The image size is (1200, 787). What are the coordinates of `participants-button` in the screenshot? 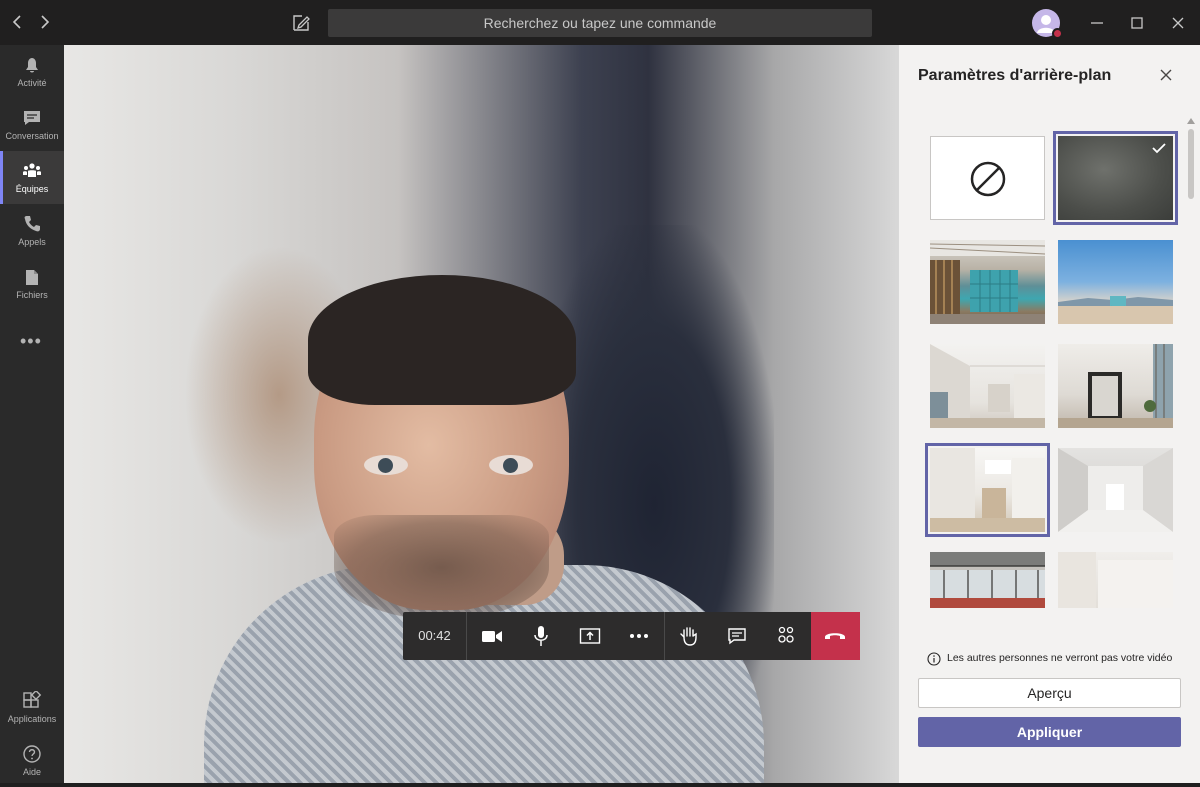 It's located at (786, 636).